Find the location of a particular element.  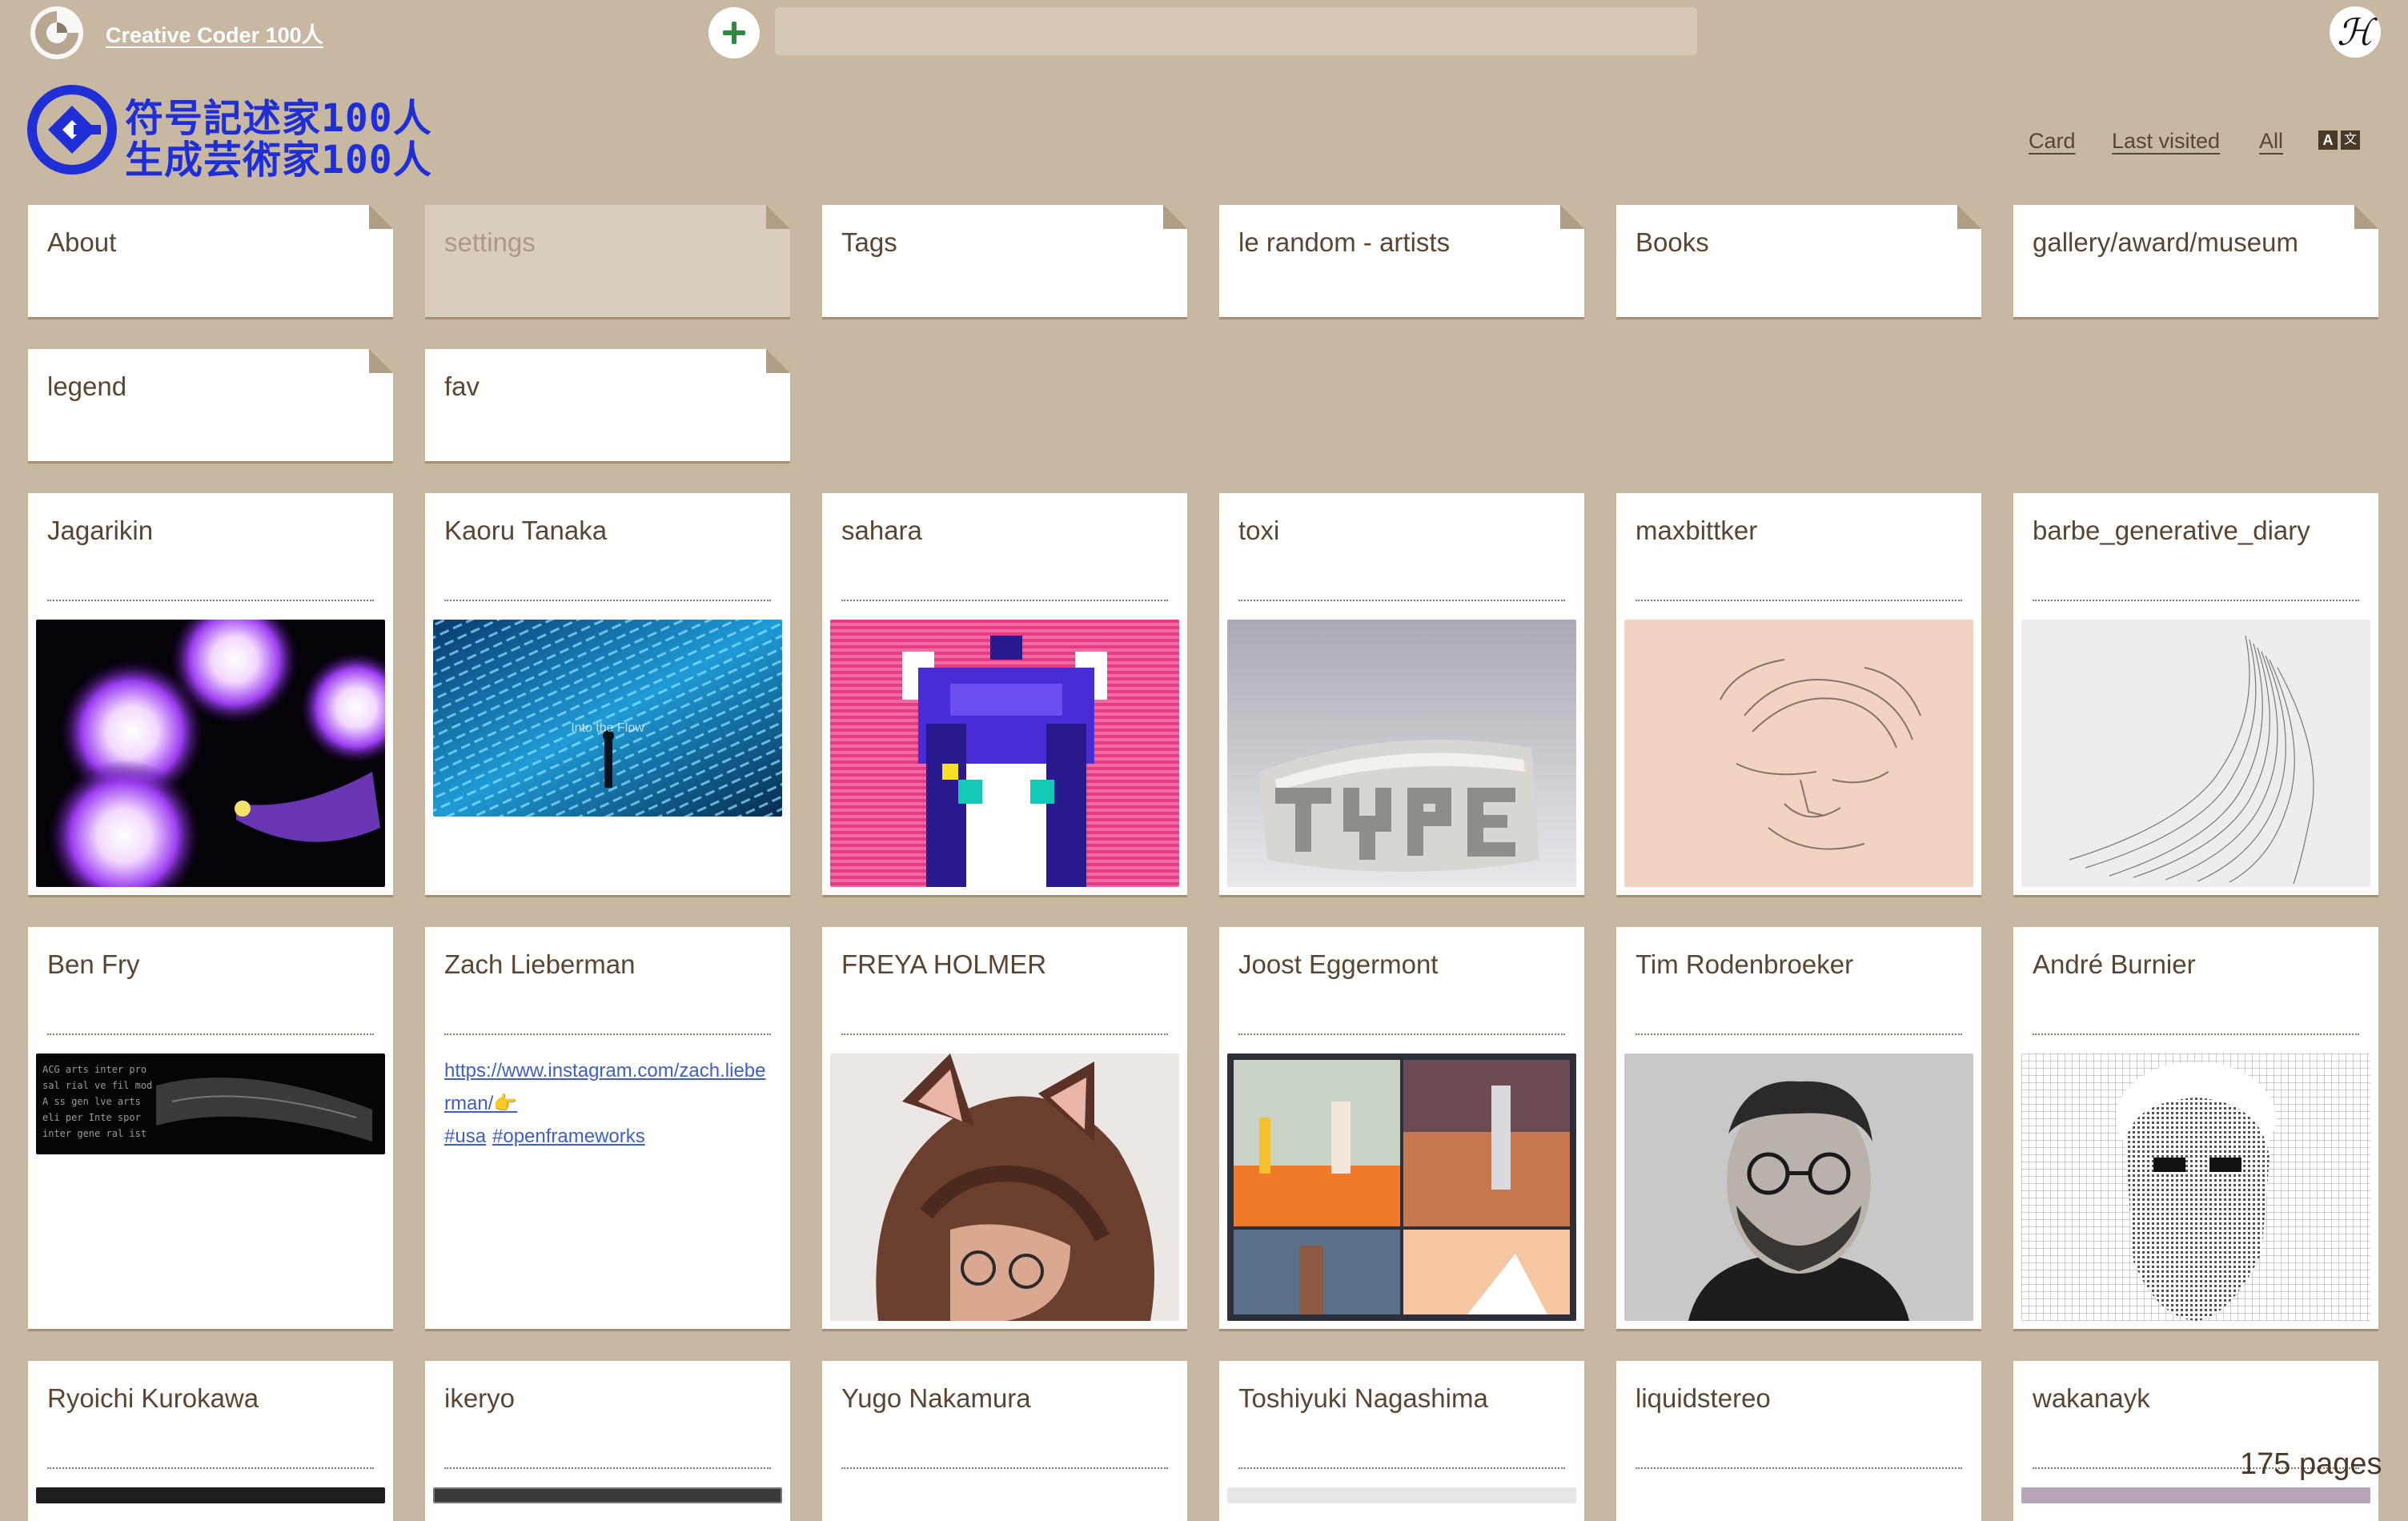

purple-orbs-image is located at coordinates (210, 753).